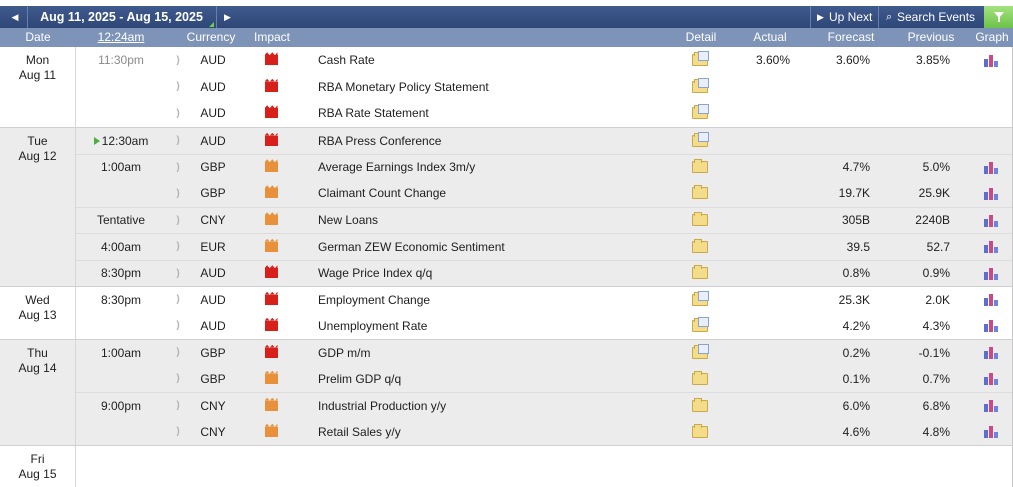  I want to click on event-row: ) AUD RBA Monetary Policy Statement, so click(544, 87).